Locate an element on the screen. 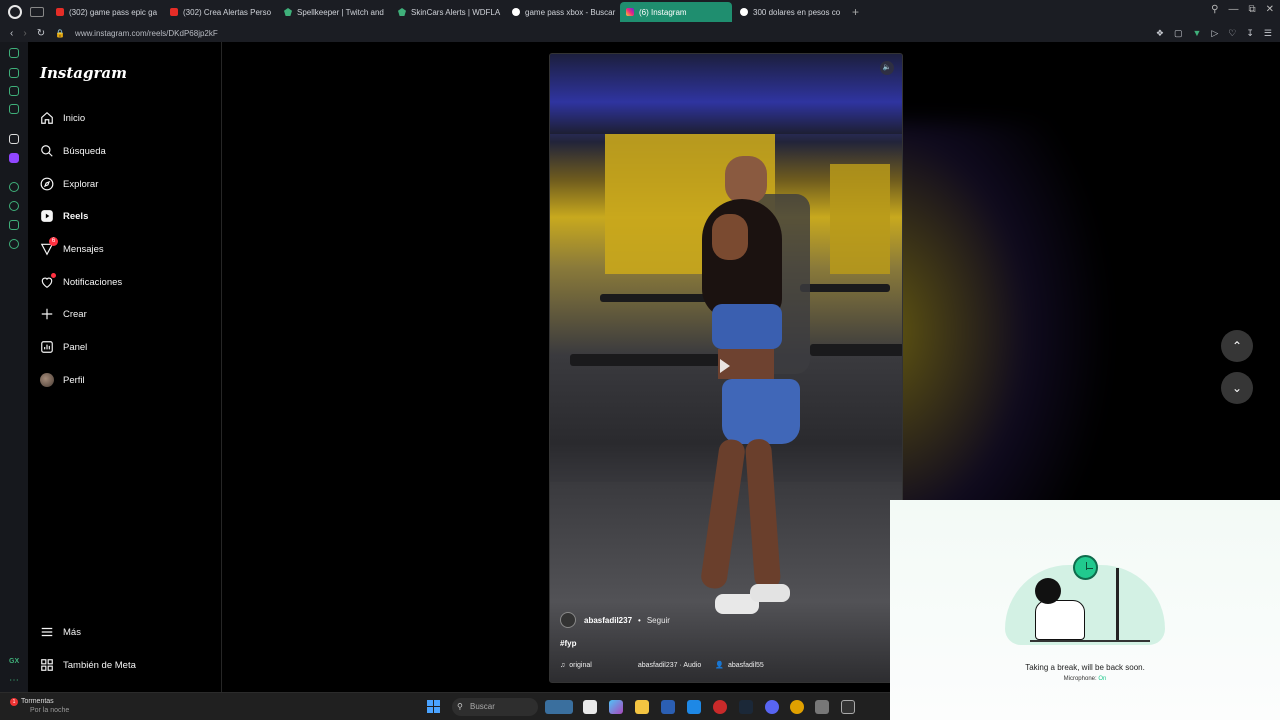 Image resolution: width=1280 pixels, height=720 pixels. nav-item-panel: Panel is located at coordinates (63, 347).